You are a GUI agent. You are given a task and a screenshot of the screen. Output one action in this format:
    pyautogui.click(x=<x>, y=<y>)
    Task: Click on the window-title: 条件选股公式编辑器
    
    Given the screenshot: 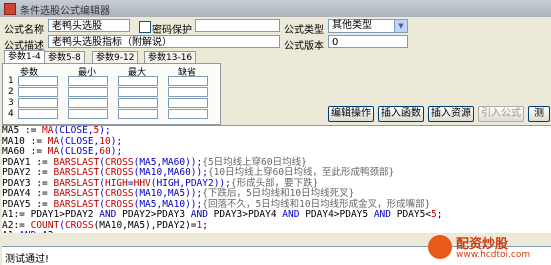 What is the action you would take?
    pyautogui.click(x=65, y=11)
    